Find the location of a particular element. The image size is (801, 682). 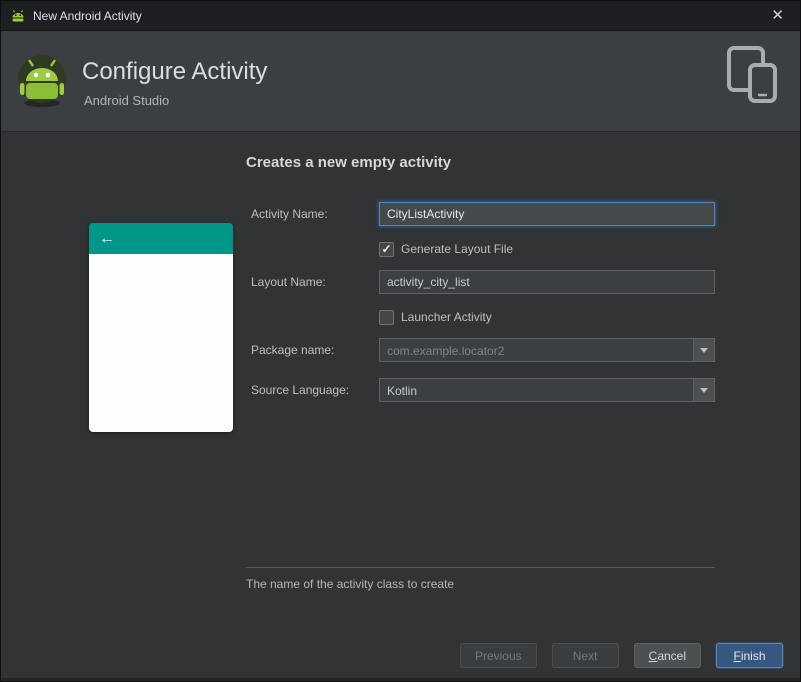

activity-name-input is located at coordinates (547, 214).